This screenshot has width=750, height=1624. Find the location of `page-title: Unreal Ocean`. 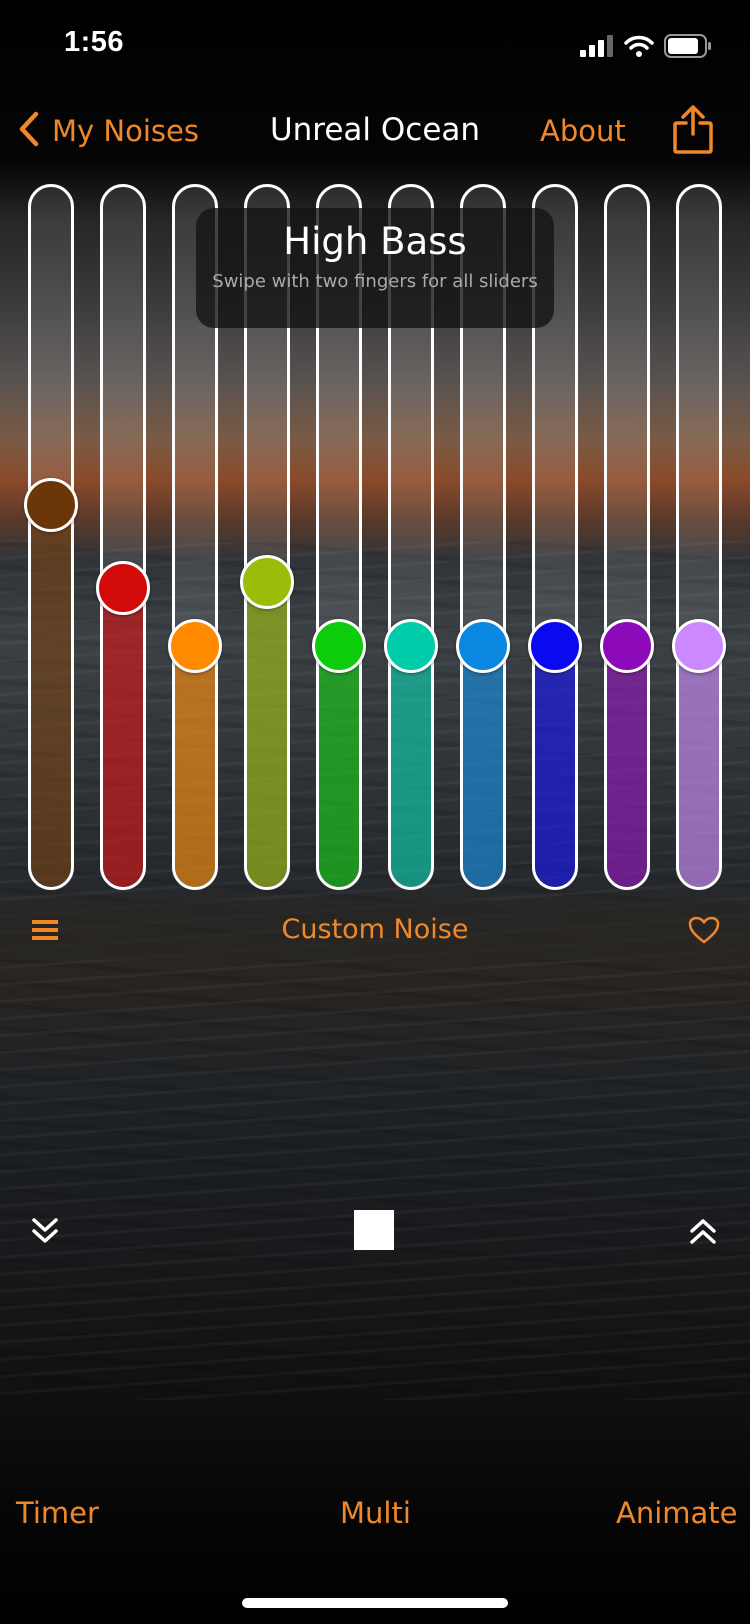

page-title: Unreal Ocean is located at coordinates (375, 130).